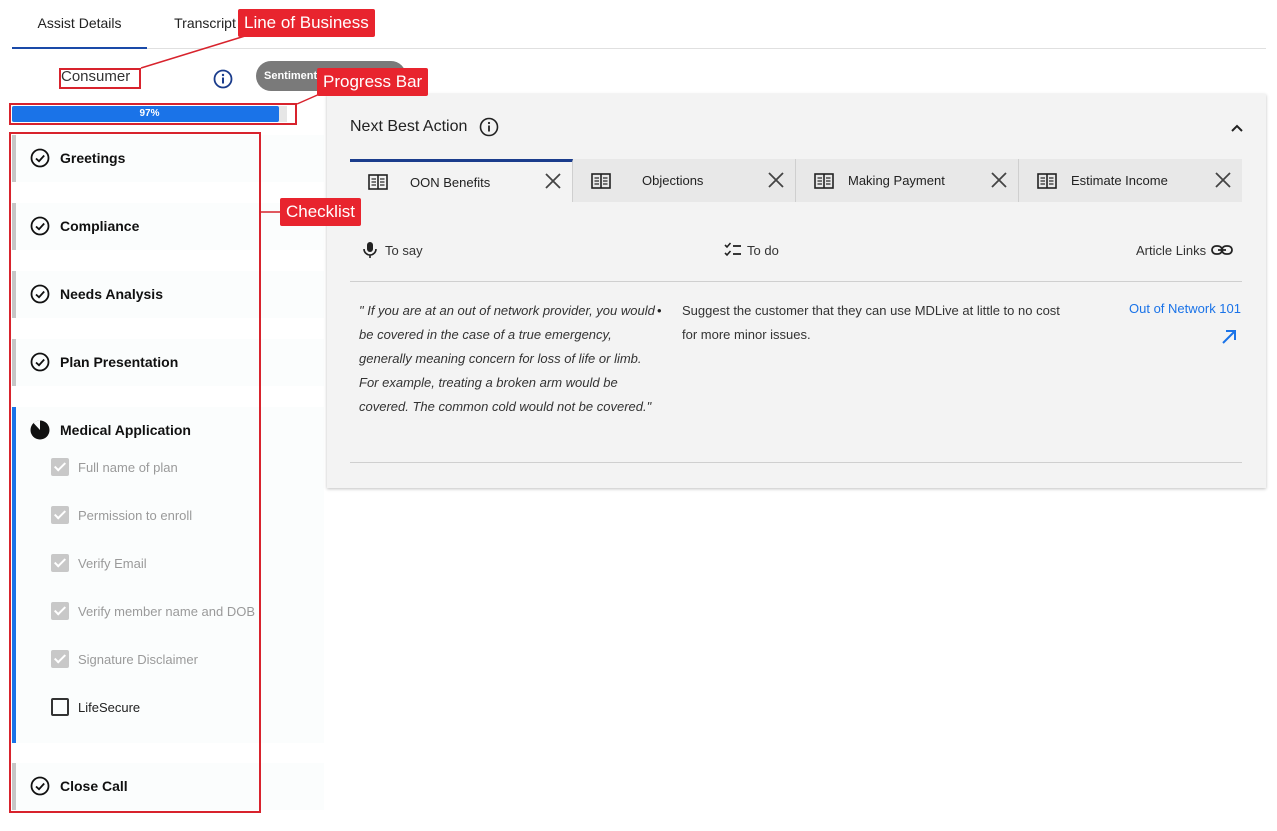 Image resolution: width=1277 pixels, height=831 pixels. Describe the element at coordinates (732, 249) in the screenshot. I see `checklist-icon` at that location.